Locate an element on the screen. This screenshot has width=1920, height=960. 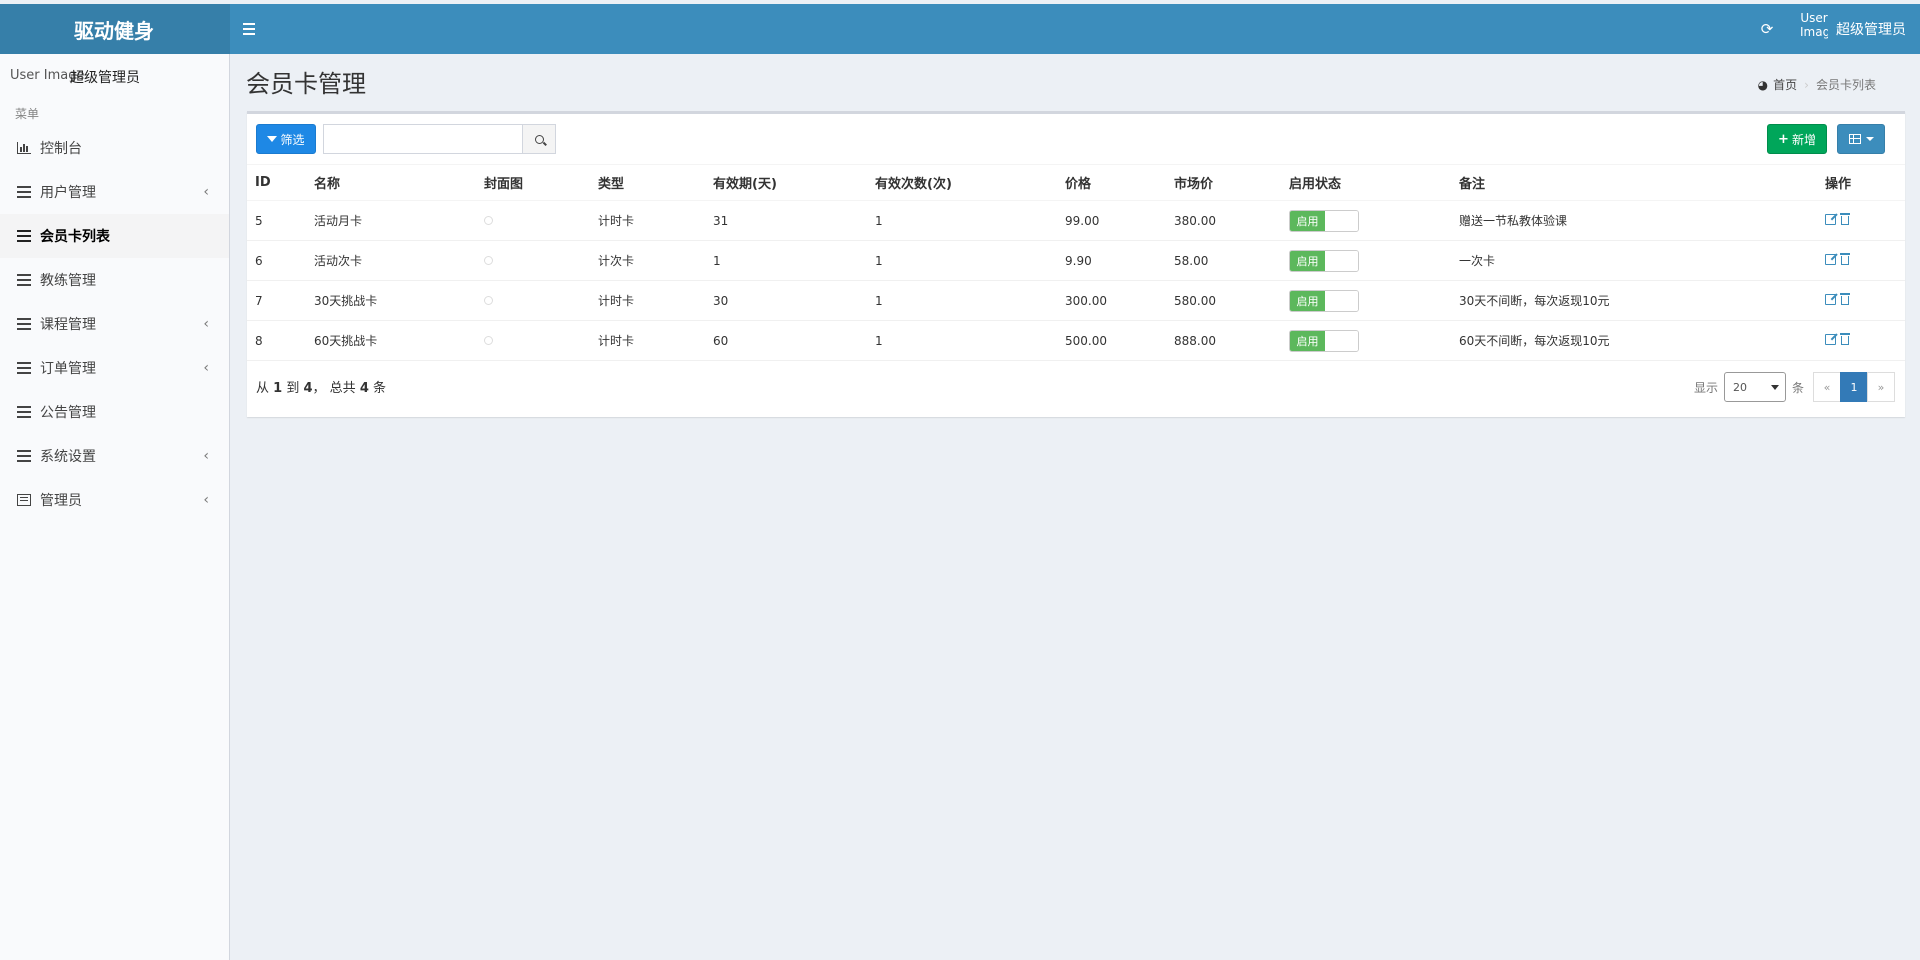
cell-price: 500.00 is located at coordinates (1111, 340).